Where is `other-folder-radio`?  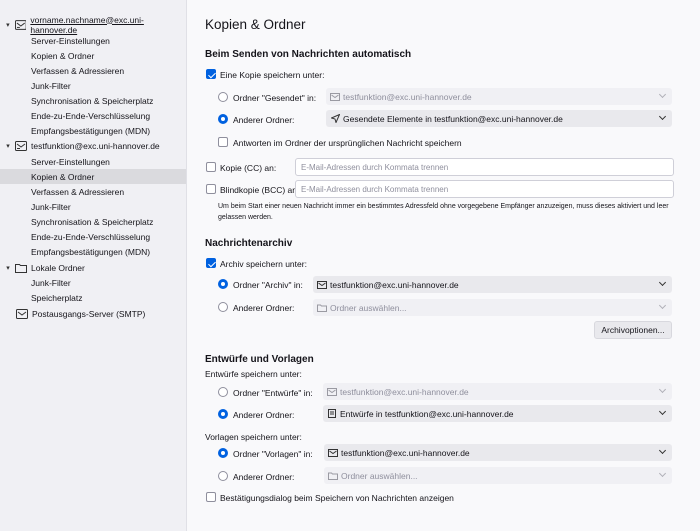 other-folder-radio is located at coordinates (223, 119).